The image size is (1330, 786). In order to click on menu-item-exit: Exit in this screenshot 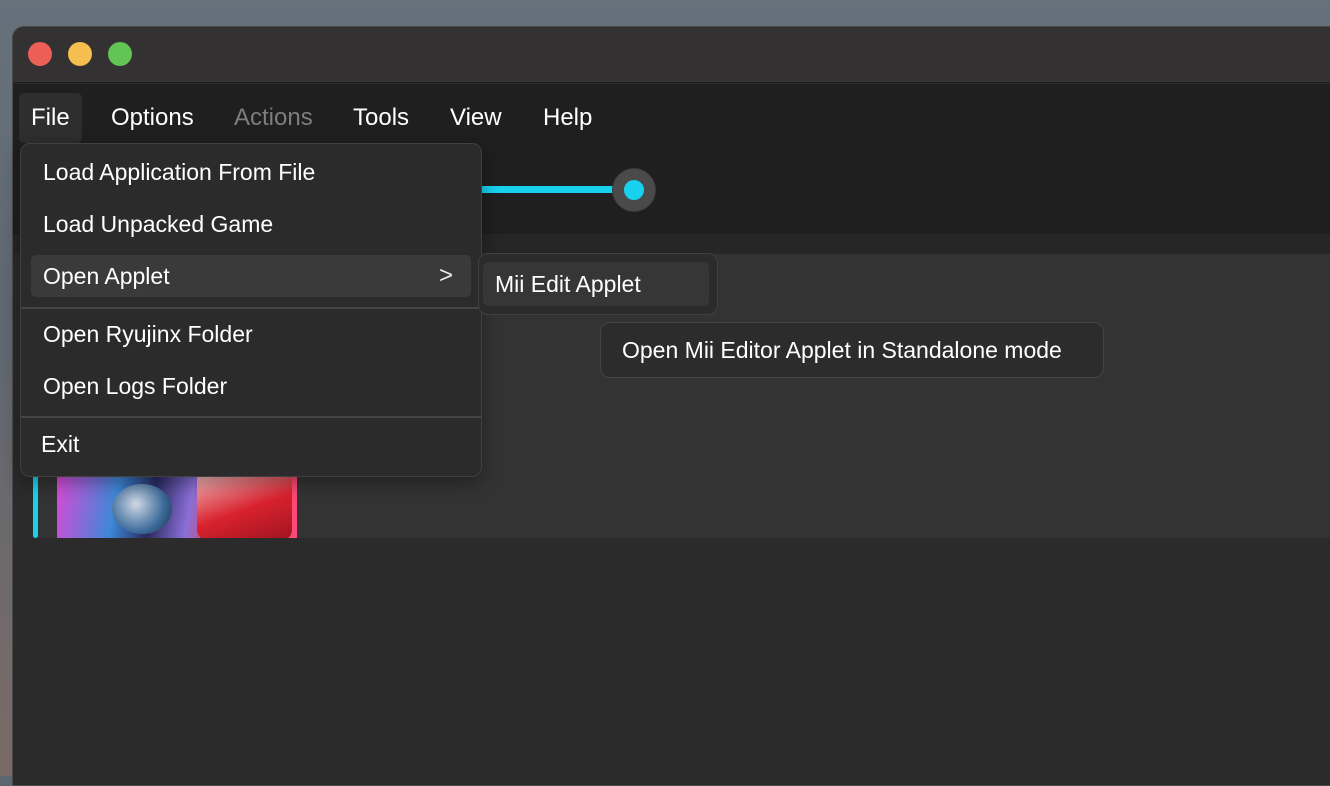, I will do `click(249, 444)`.